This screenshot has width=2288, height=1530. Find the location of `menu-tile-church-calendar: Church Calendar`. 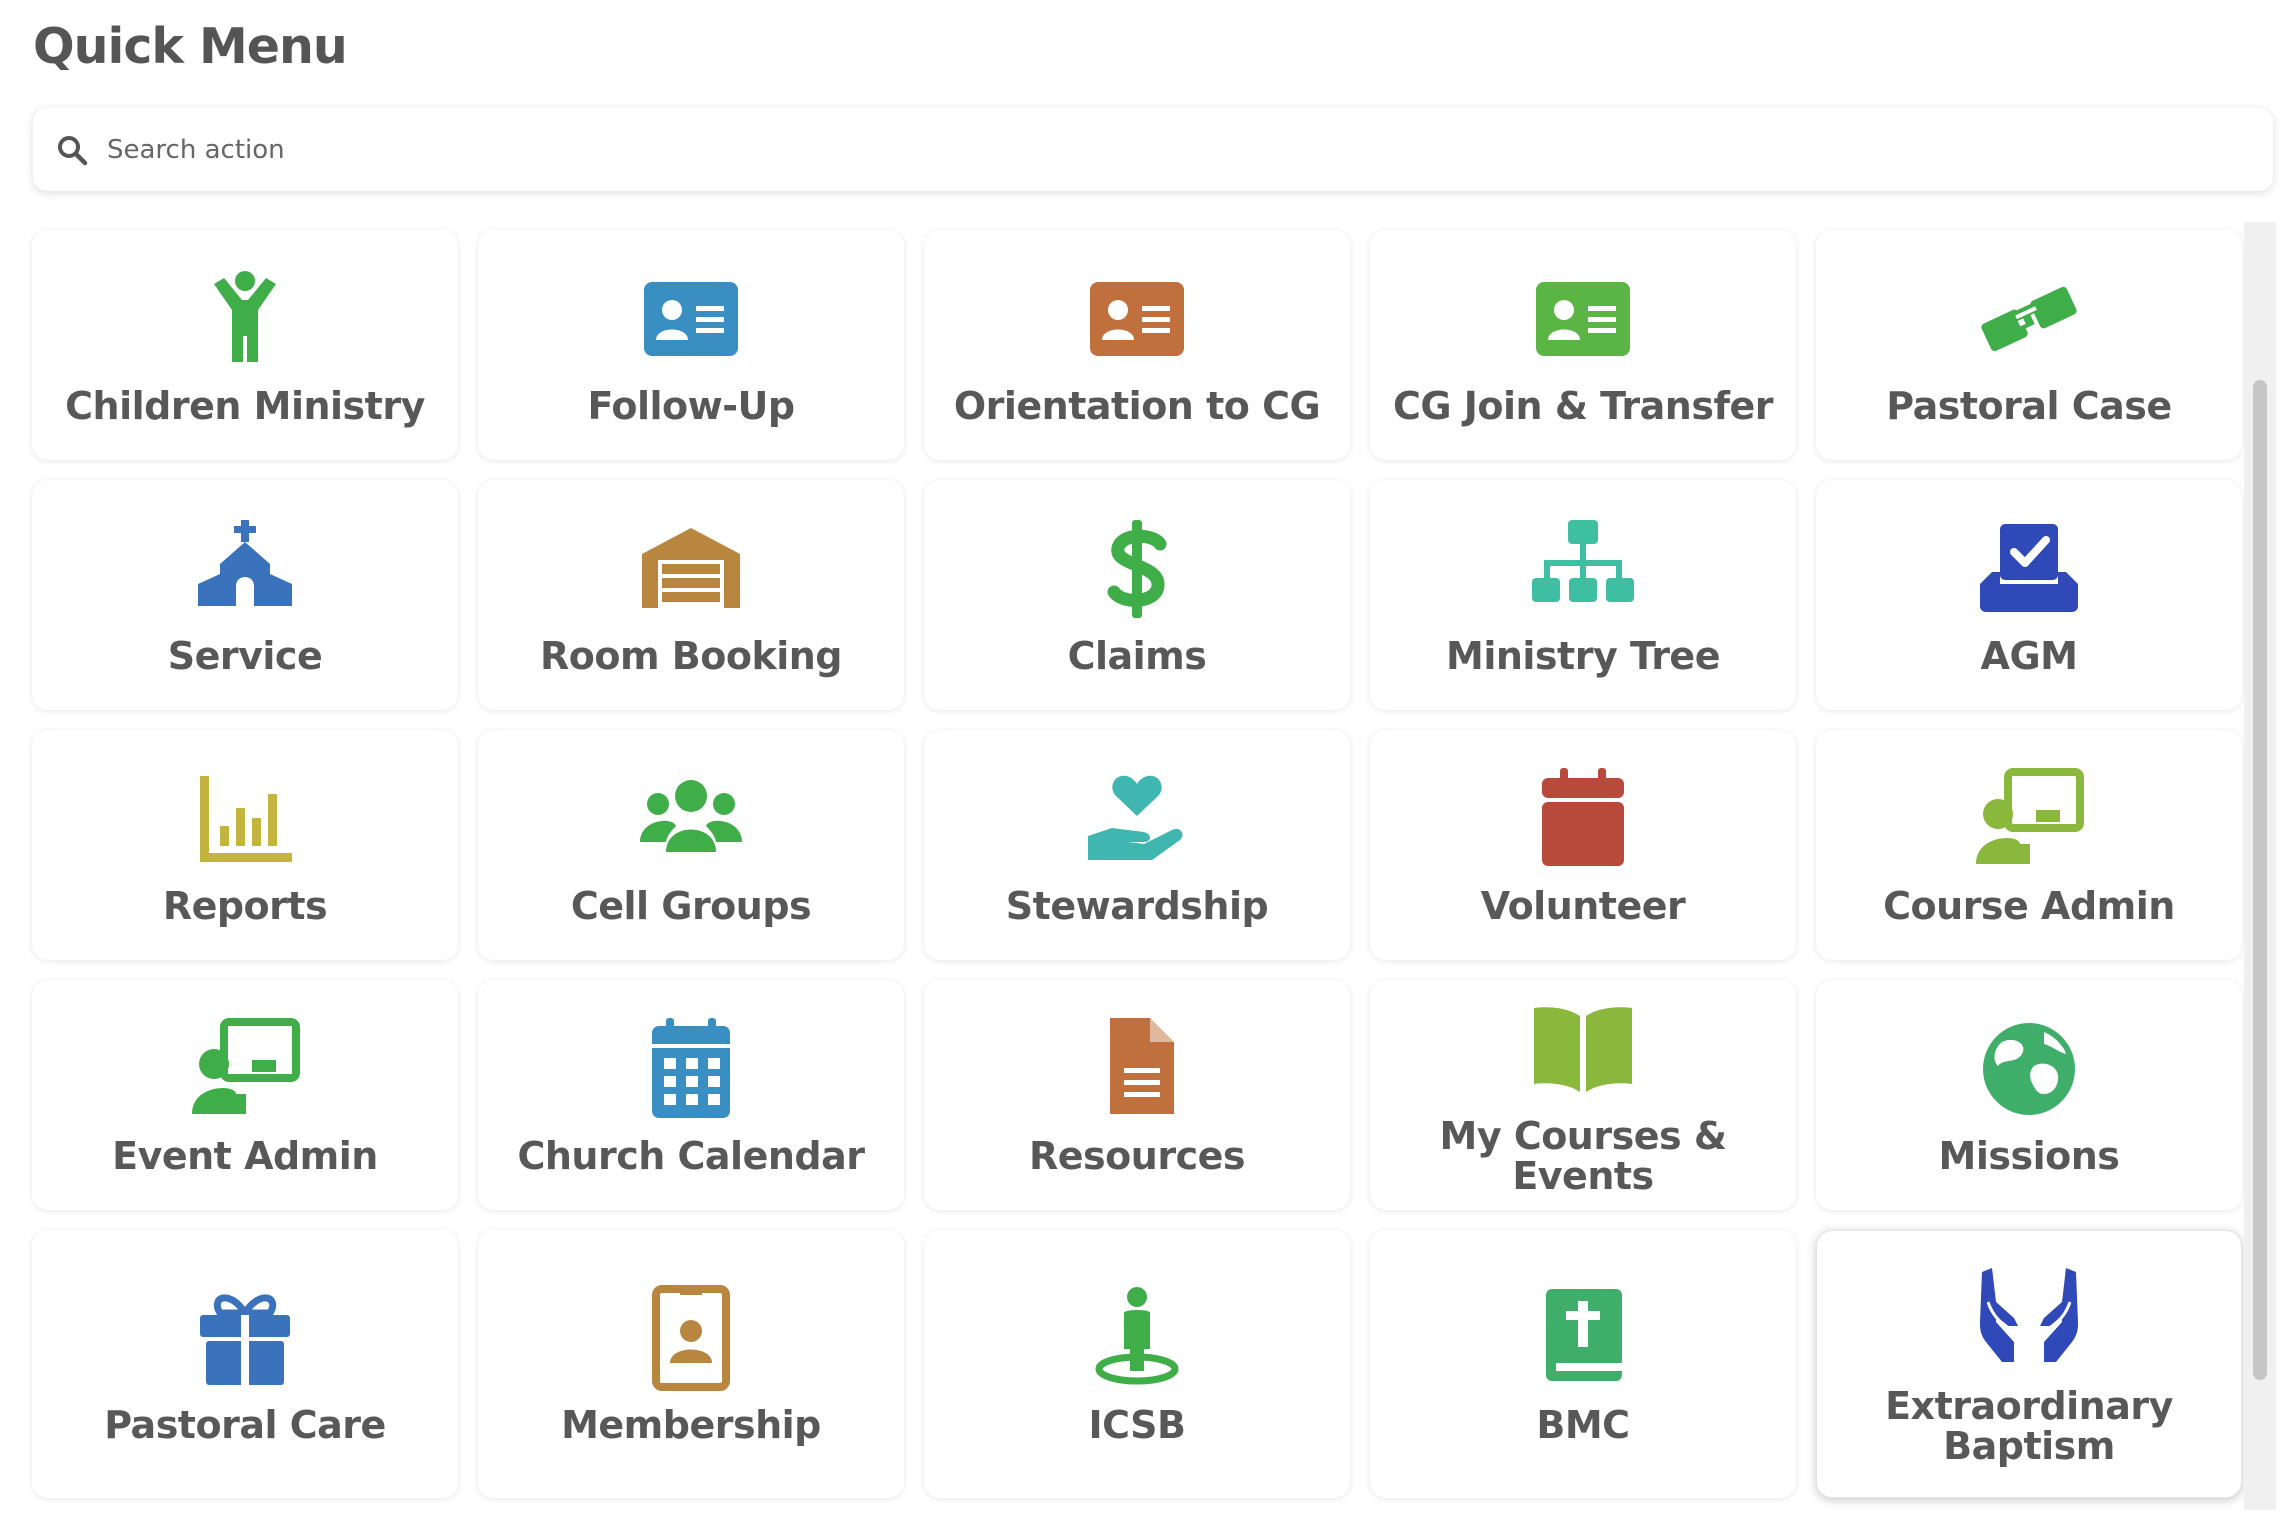

menu-tile-church-calendar: Church Calendar is located at coordinates (691, 1095).